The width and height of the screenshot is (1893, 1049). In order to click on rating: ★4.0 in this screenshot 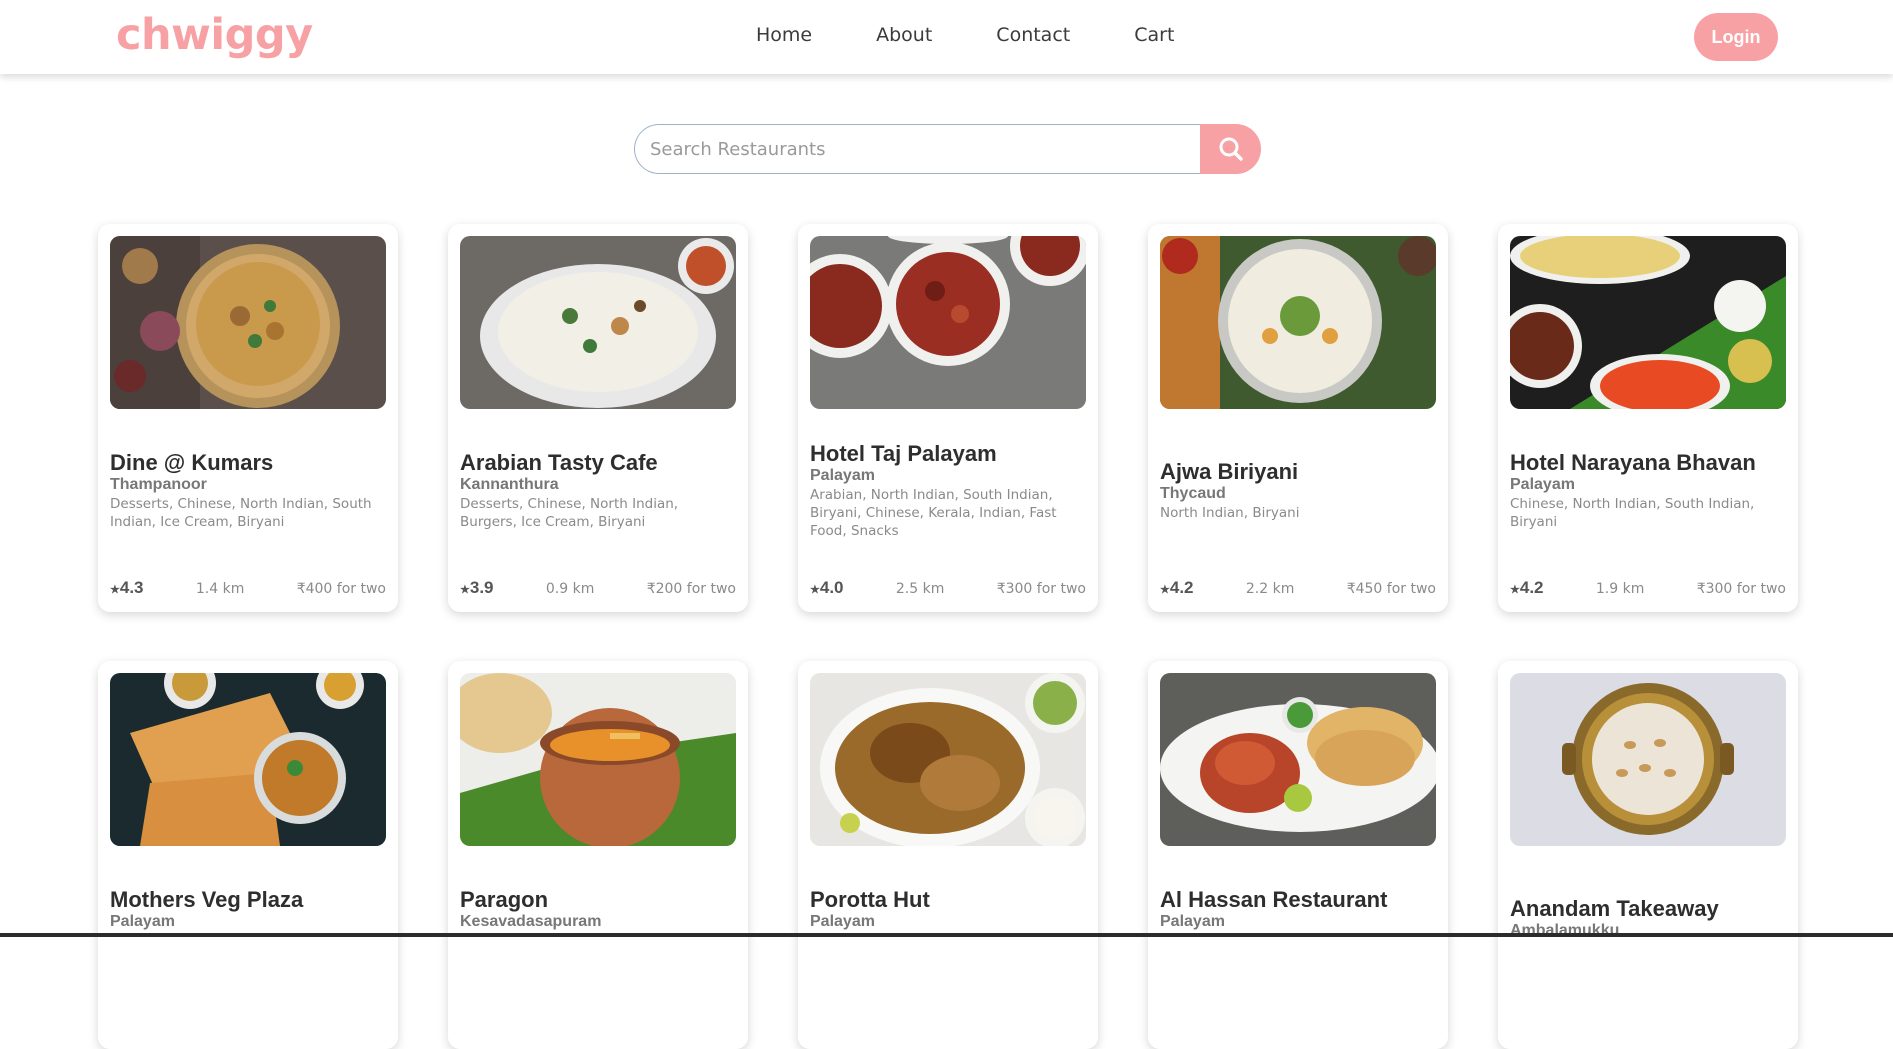, I will do `click(827, 588)`.